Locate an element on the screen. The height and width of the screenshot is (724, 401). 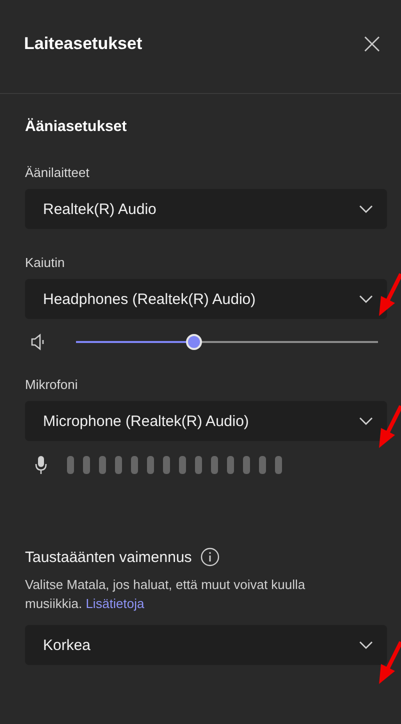
close-icon is located at coordinates (372, 43).